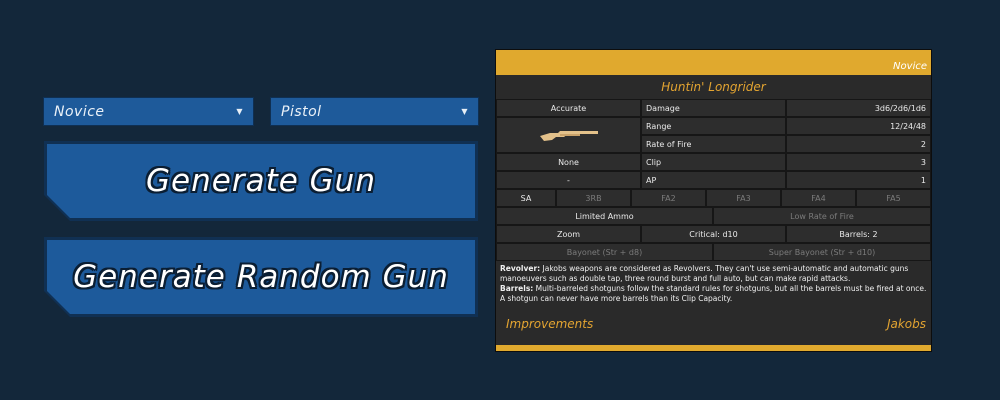  I want to click on fire-mode-cell: FA2, so click(668, 198).